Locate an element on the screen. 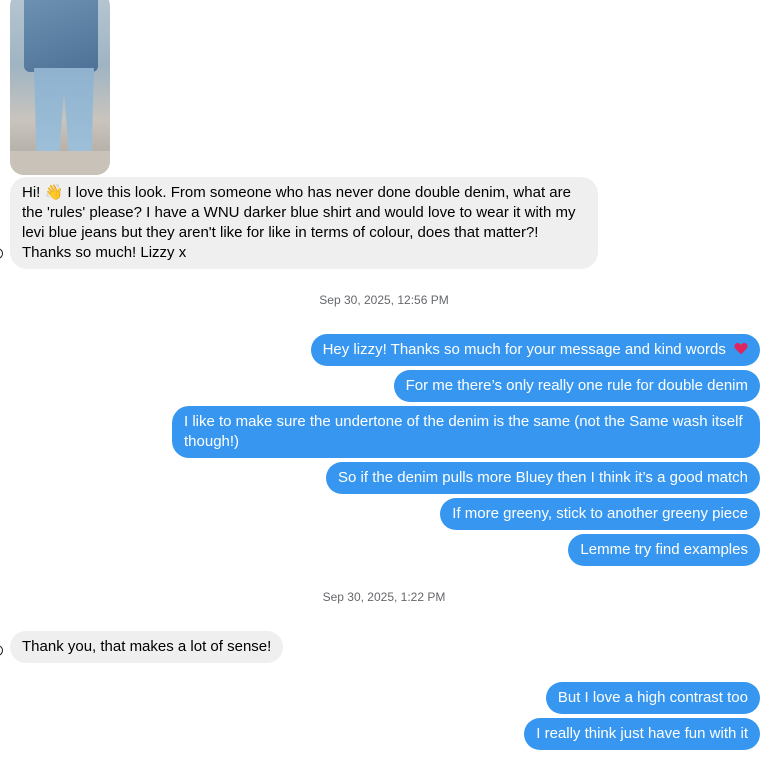  photo-jeans is located at coordinates (64, 110).